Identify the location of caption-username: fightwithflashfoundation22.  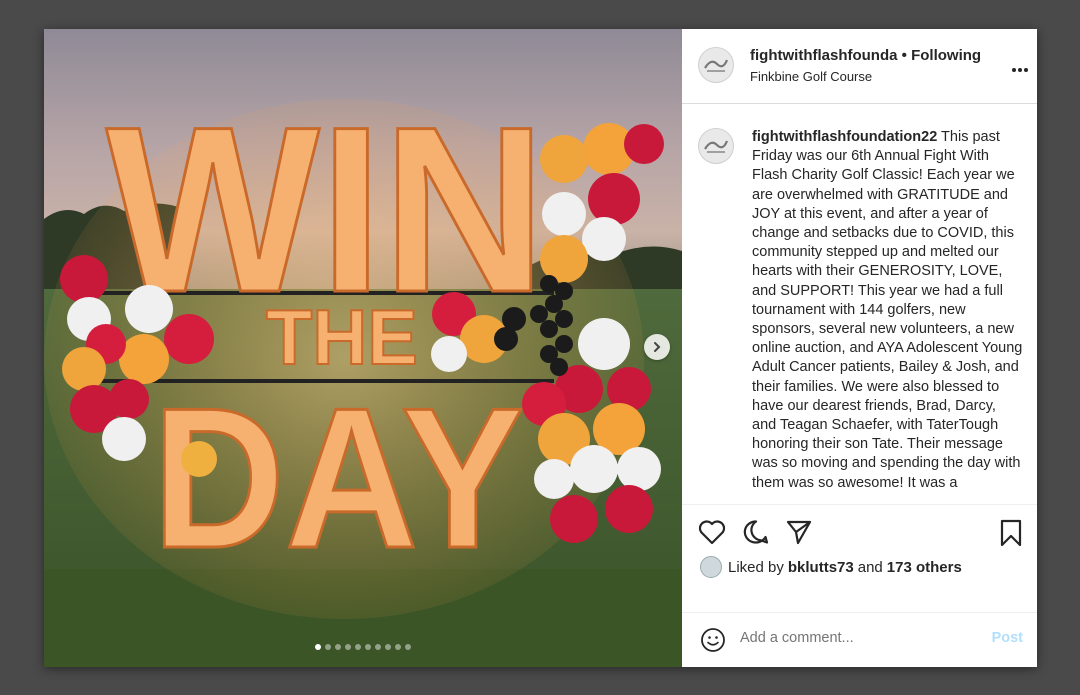
(844, 137).